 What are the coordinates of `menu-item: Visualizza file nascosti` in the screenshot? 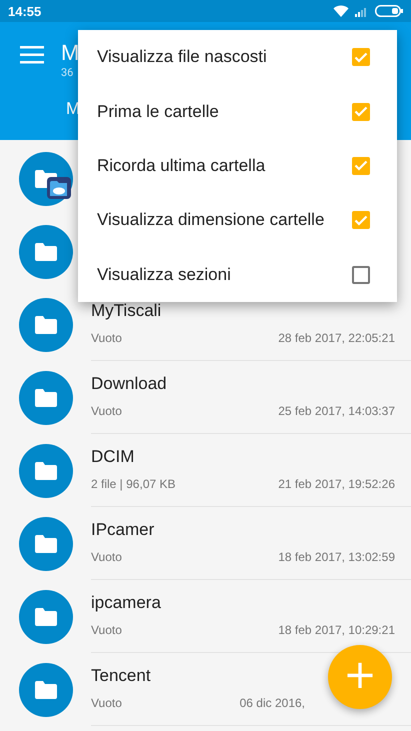 It's located at (237, 57).